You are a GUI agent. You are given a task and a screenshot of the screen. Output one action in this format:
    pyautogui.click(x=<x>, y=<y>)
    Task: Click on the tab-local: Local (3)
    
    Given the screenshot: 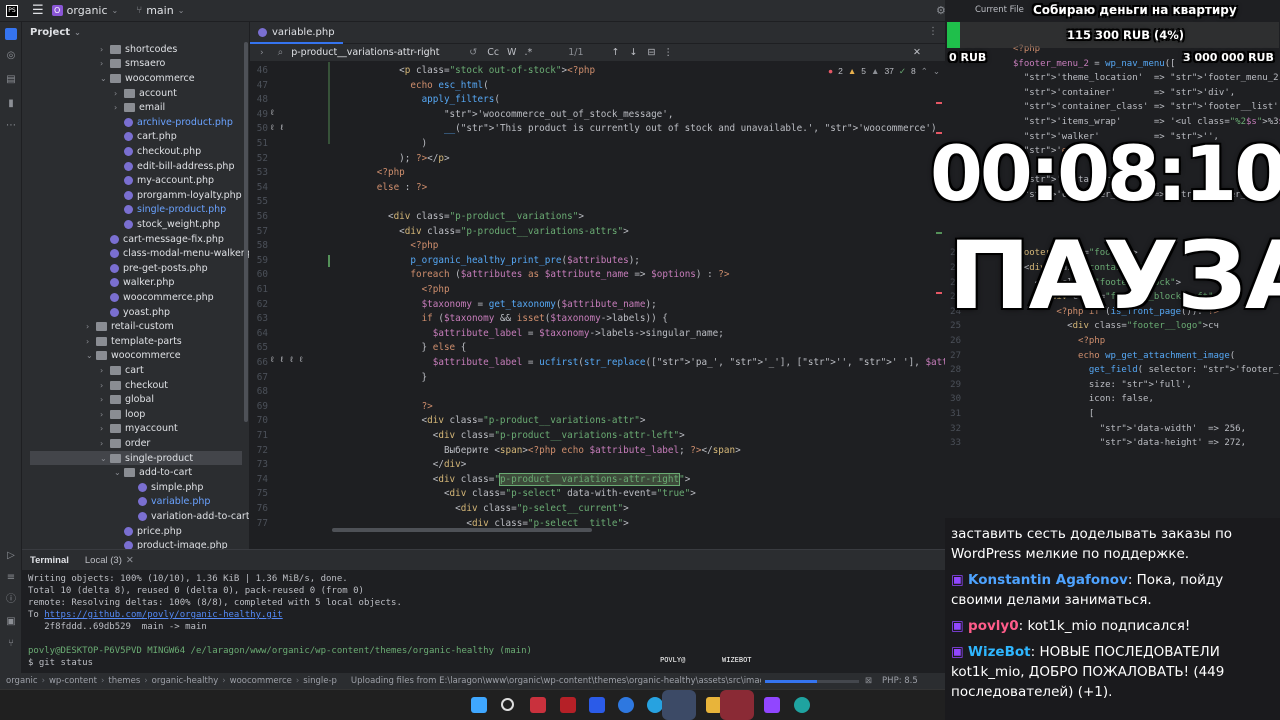 What is the action you would take?
    pyautogui.click(x=103, y=560)
    